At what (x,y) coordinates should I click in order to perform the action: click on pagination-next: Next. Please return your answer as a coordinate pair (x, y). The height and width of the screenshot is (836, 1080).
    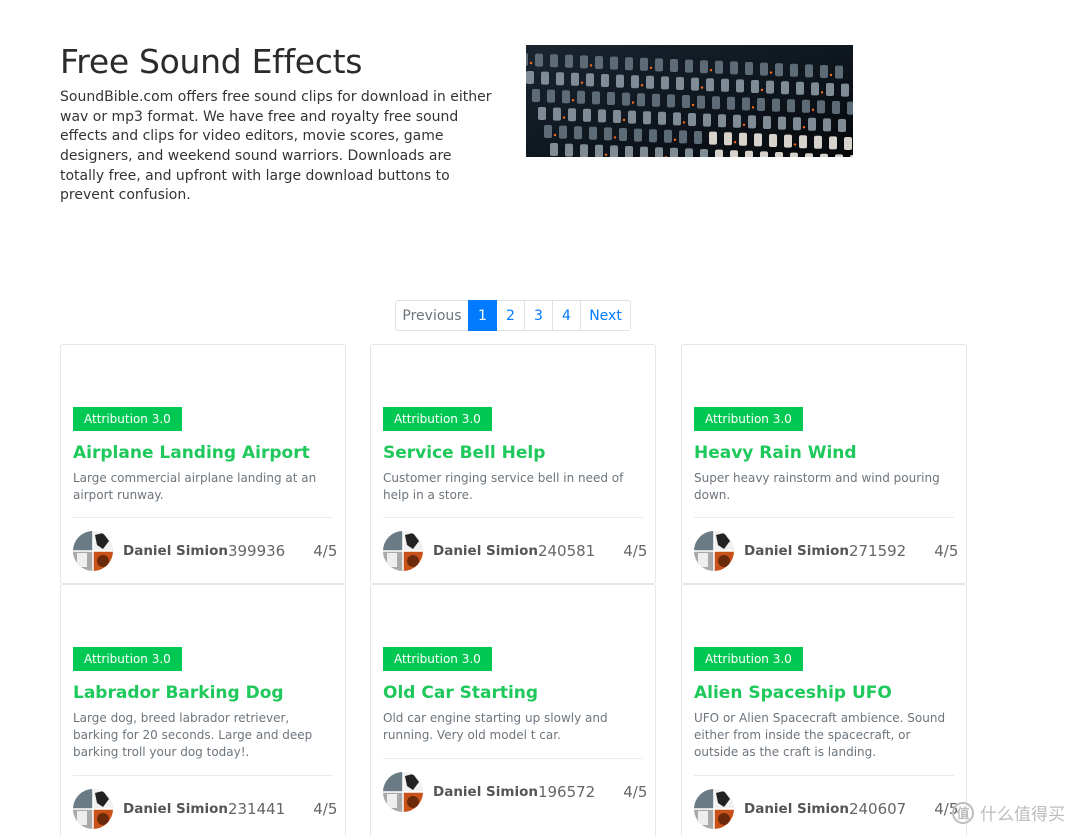
    Looking at the image, I should click on (605, 315).